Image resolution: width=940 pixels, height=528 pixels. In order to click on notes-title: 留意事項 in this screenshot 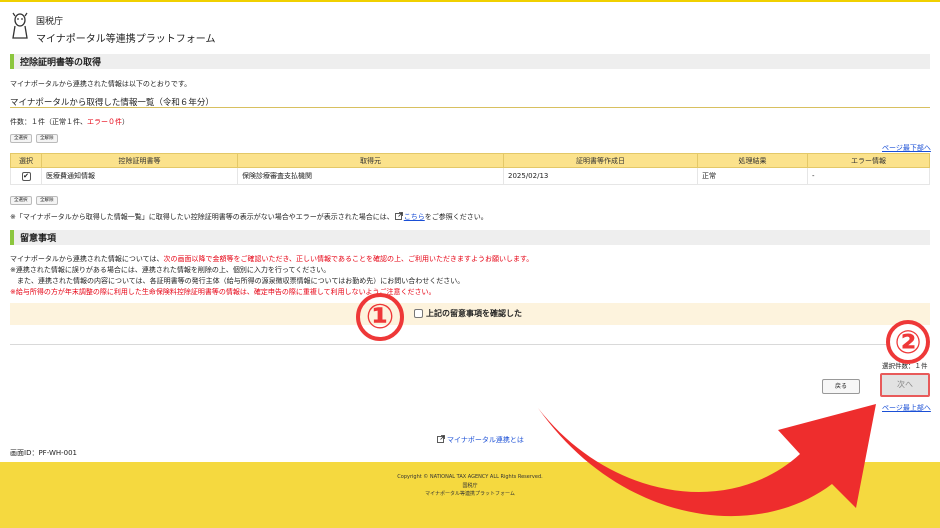, I will do `click(38, 239)`.